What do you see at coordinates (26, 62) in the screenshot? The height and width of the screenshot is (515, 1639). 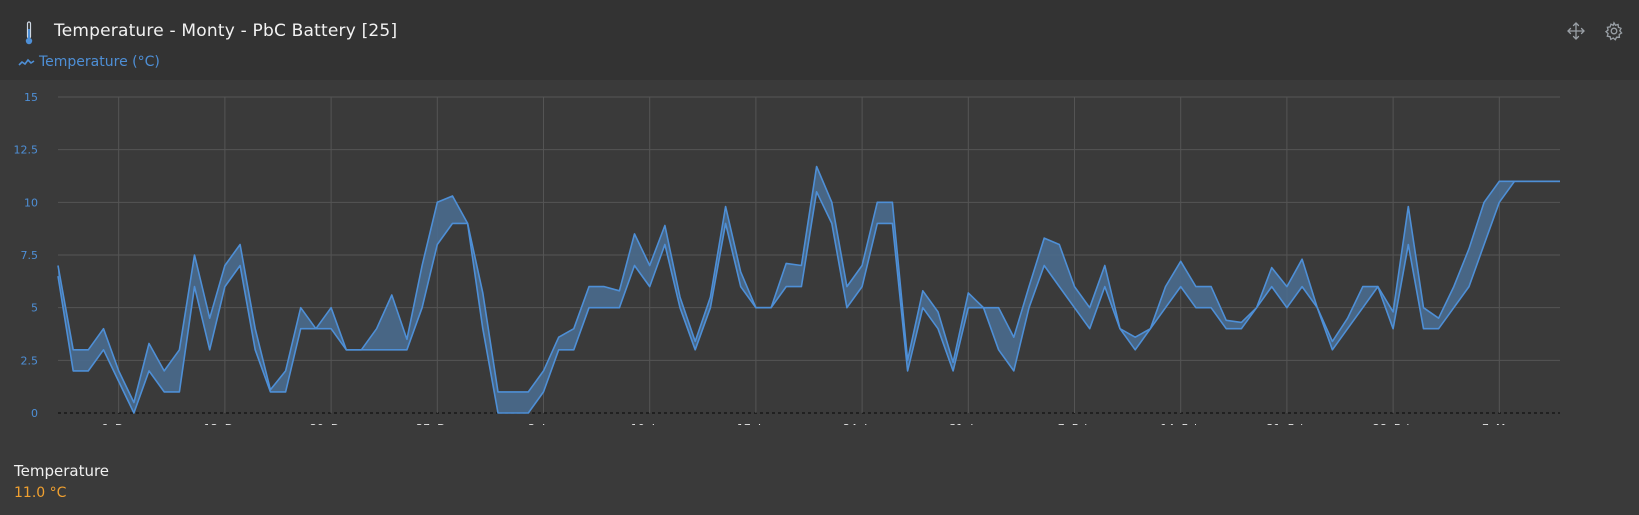 I see `legend-line-icon` at bounding box center [26, 62].